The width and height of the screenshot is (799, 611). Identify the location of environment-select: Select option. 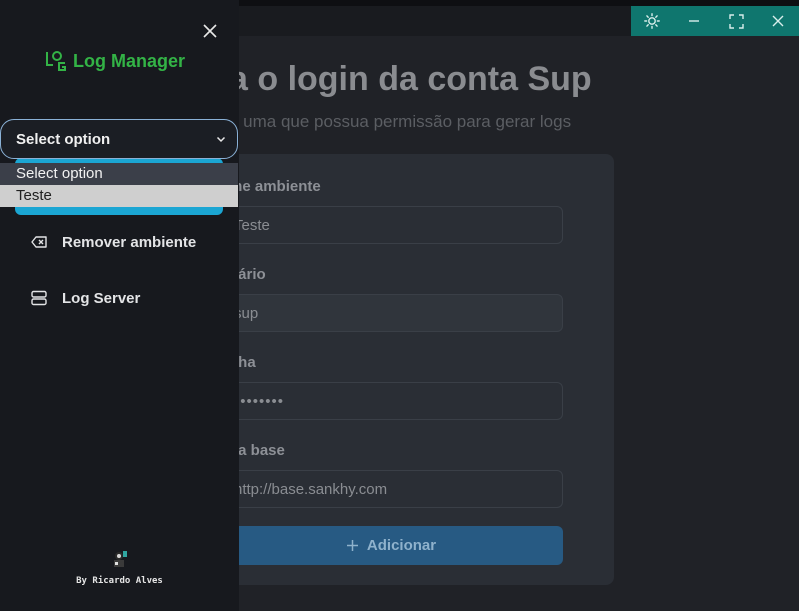
(119, 139).